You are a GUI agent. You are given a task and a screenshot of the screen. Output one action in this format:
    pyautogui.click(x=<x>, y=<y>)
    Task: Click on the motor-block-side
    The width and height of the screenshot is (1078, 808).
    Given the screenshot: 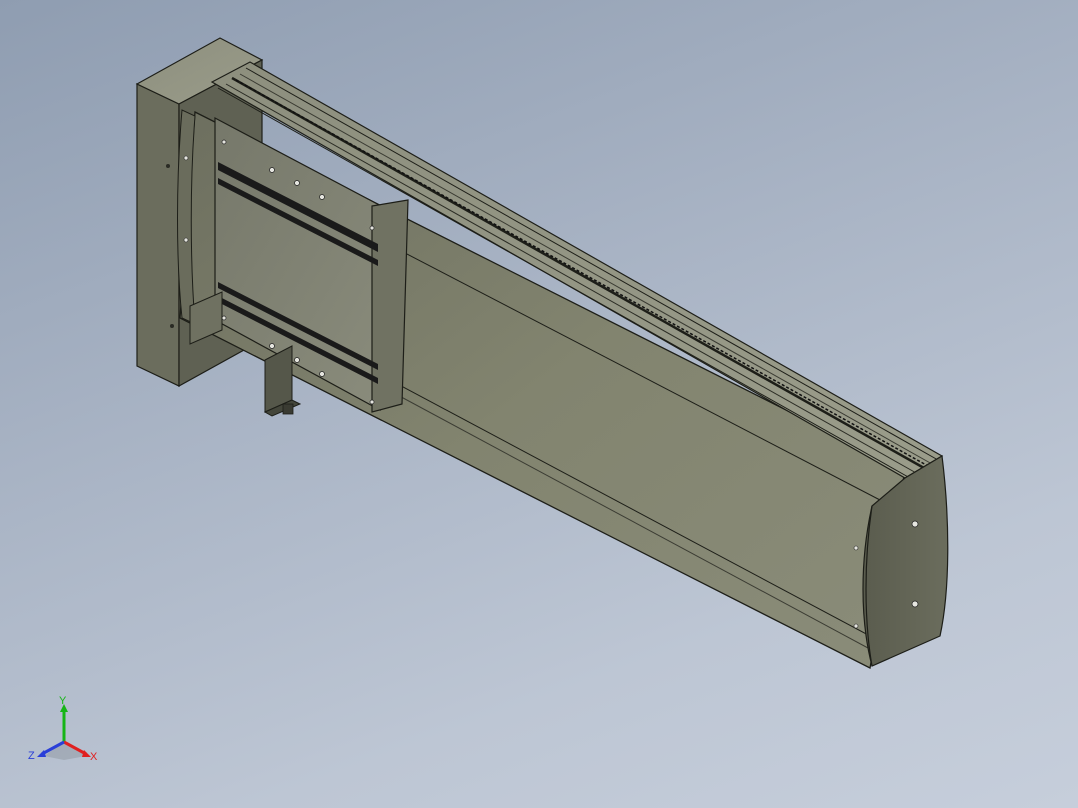 What is the action you would take?
    pyautogui.click(x=158, y=235)
    